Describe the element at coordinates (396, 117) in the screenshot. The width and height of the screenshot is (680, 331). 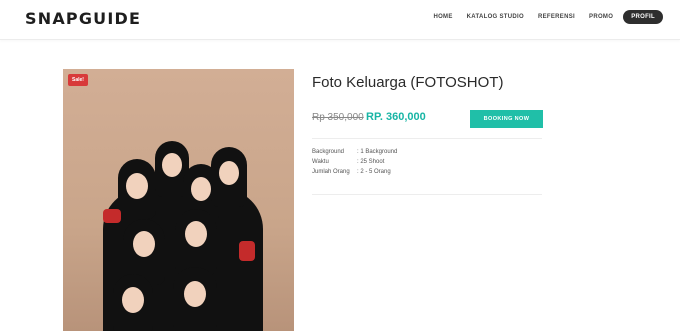
I see `sale-price: RP. 360,000` at that location.